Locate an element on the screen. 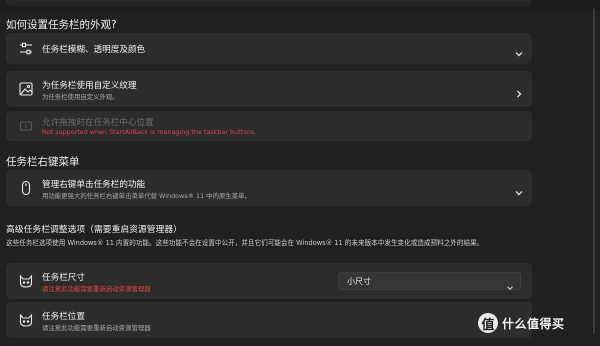 Image resolution: width=600 pixels, height=346 pixels. scrollbar is located at coordinates (594, 171).